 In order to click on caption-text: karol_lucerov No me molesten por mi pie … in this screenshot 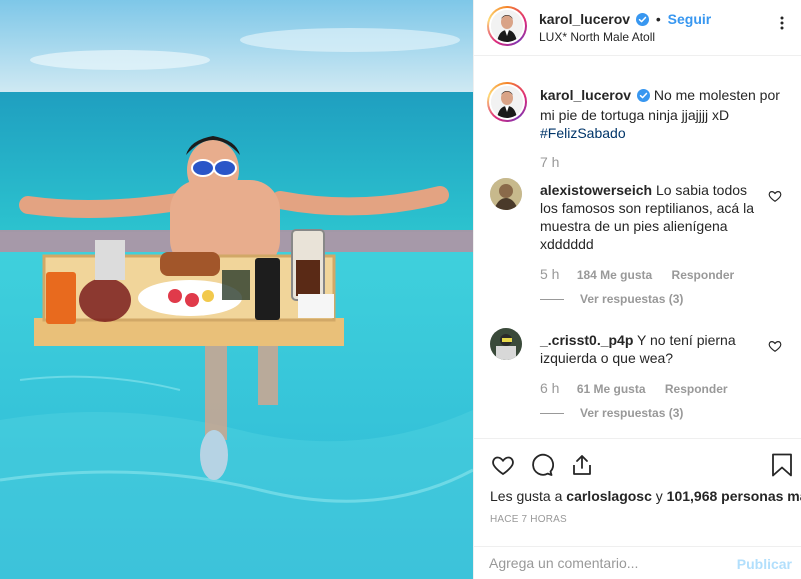, I will do `click(665, 114)`.